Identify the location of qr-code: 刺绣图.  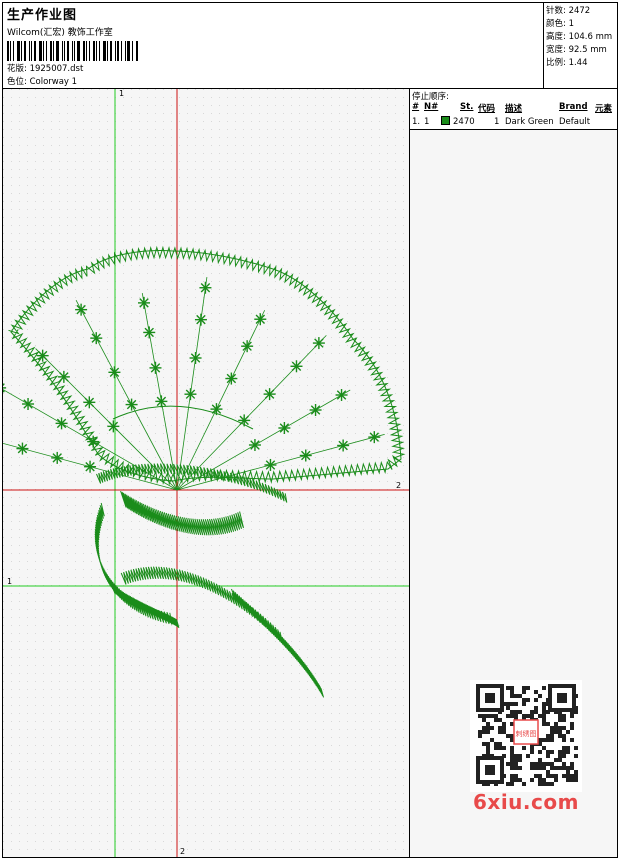
(526, 736).